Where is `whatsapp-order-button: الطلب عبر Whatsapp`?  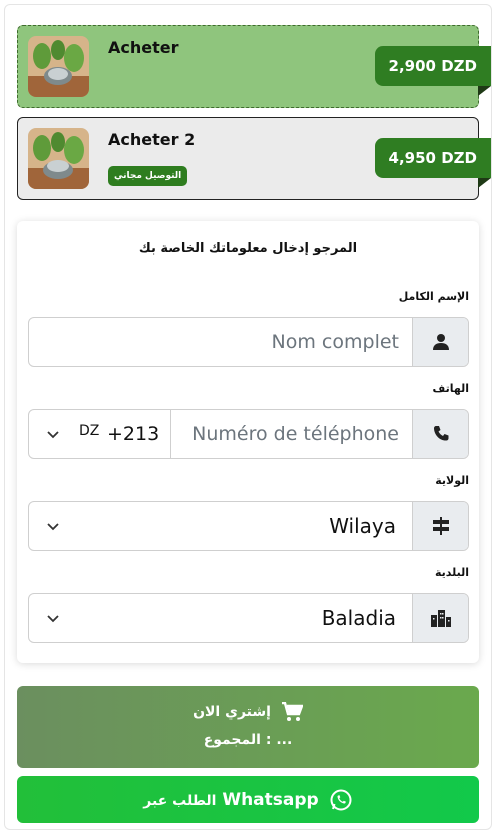 whatsapp-order-button: الطلب عبر Whatsapp is located at coordinates (248, 799).